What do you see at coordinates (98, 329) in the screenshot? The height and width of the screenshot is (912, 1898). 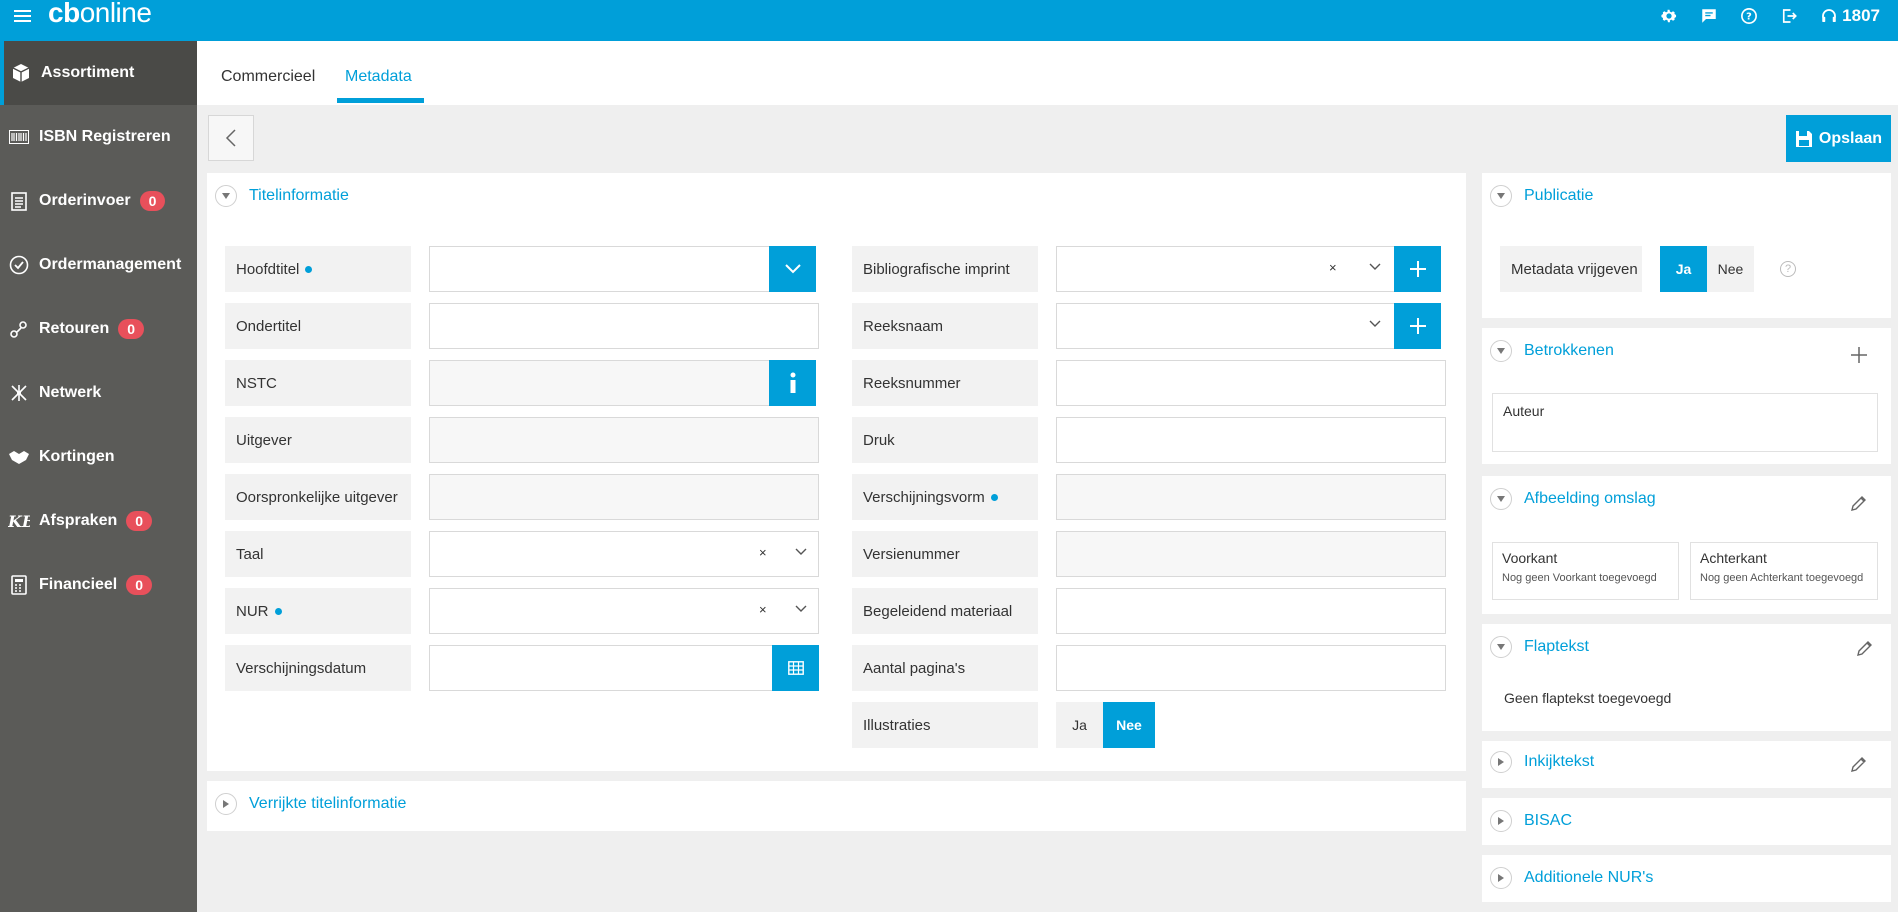 I see `sidebar-item-retouren: Retouren 0` at bounding box center [98, 329].